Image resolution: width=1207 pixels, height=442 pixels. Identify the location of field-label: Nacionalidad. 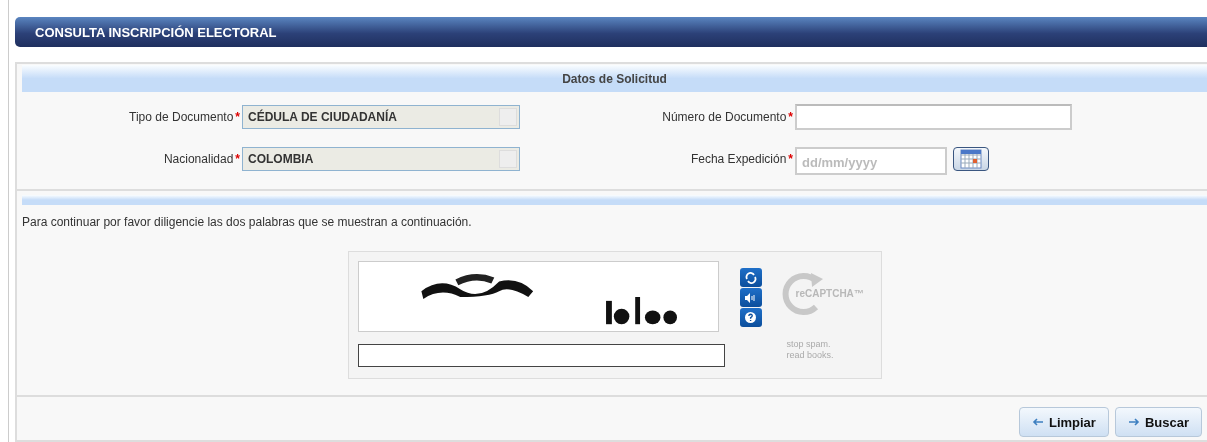
(198, 158).